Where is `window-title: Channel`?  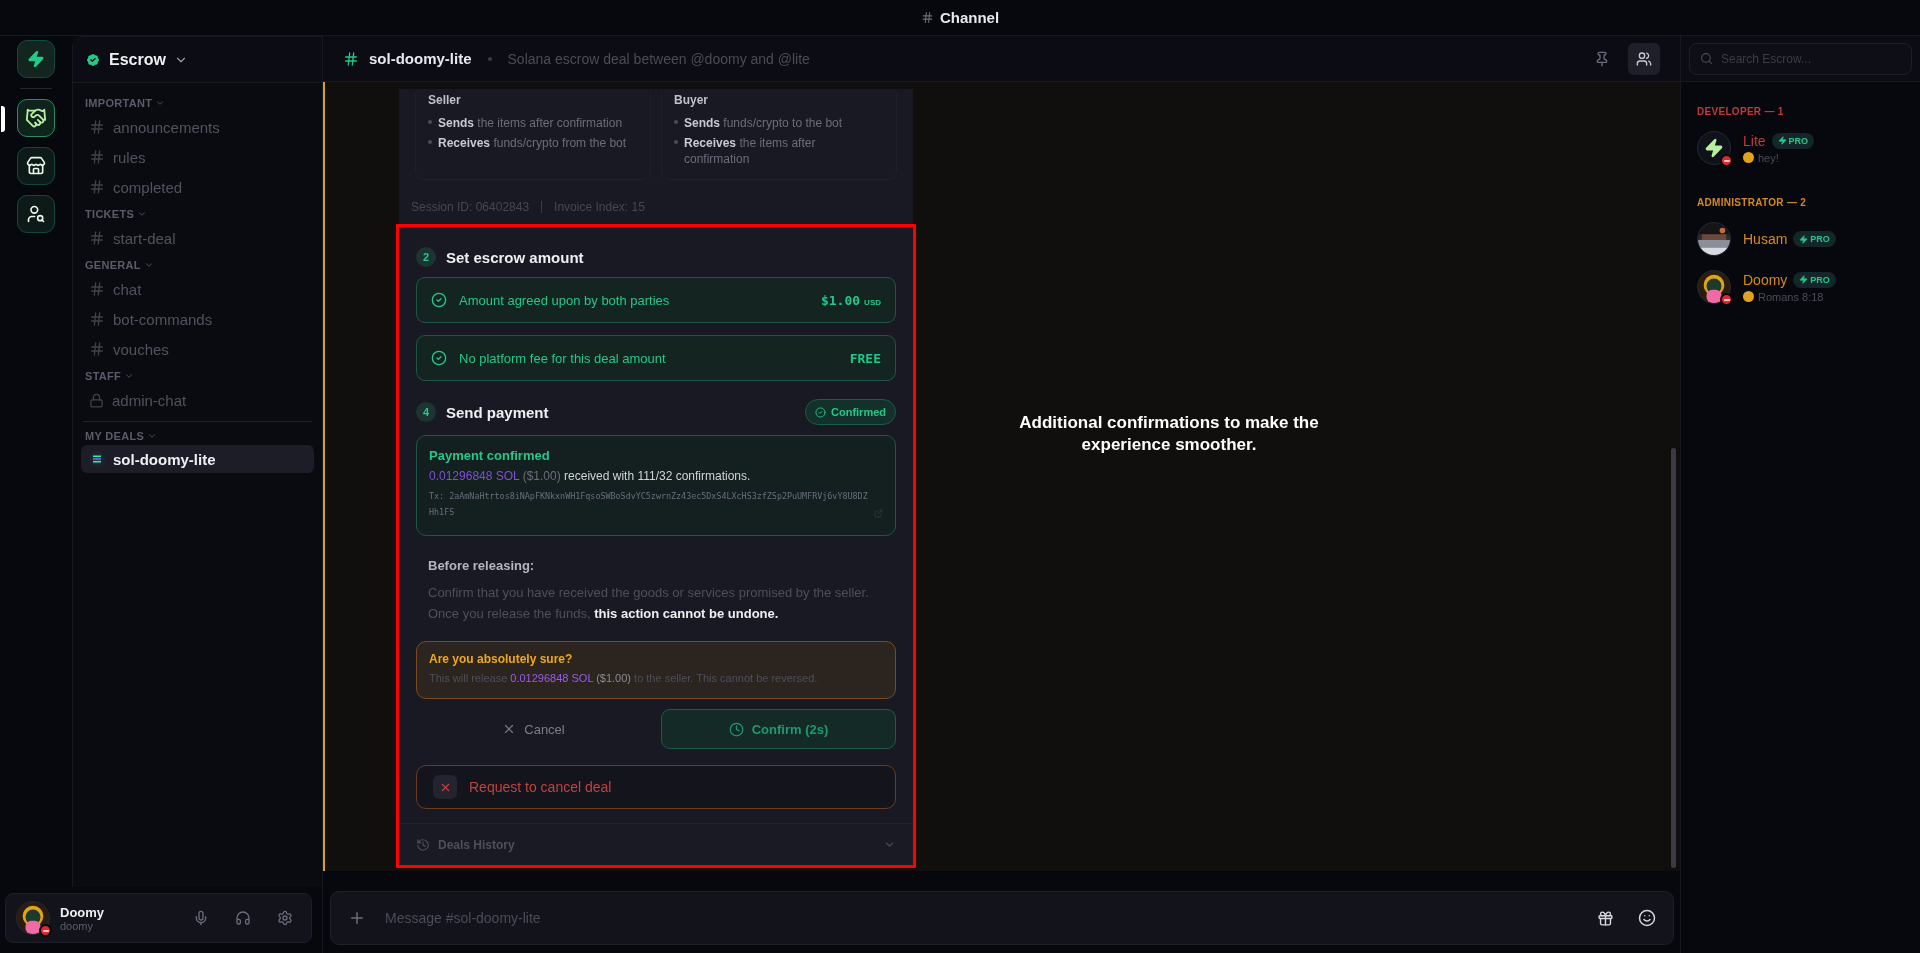
window-title: Channel is located at coordinates (969, 17).